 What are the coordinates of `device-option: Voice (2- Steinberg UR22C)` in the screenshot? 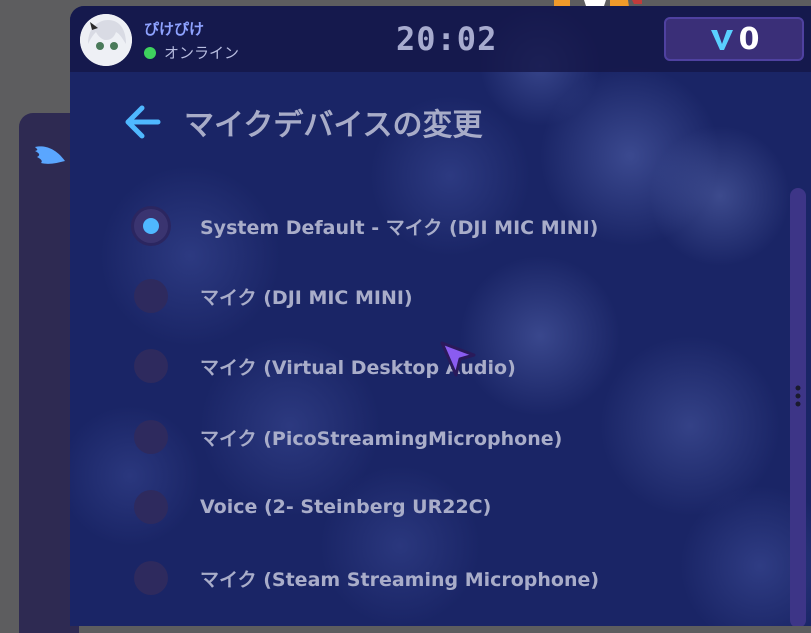 It's located at (414, 507).